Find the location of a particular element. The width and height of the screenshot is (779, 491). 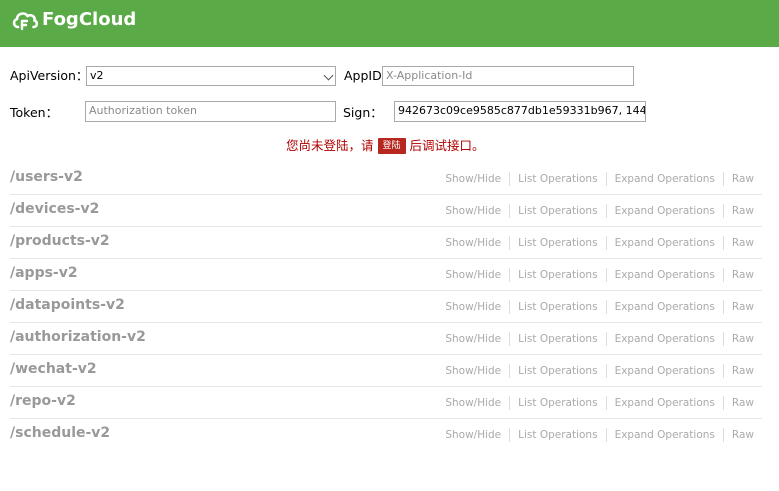

cloud-refresh-icon is located at coordinates (25, 21).